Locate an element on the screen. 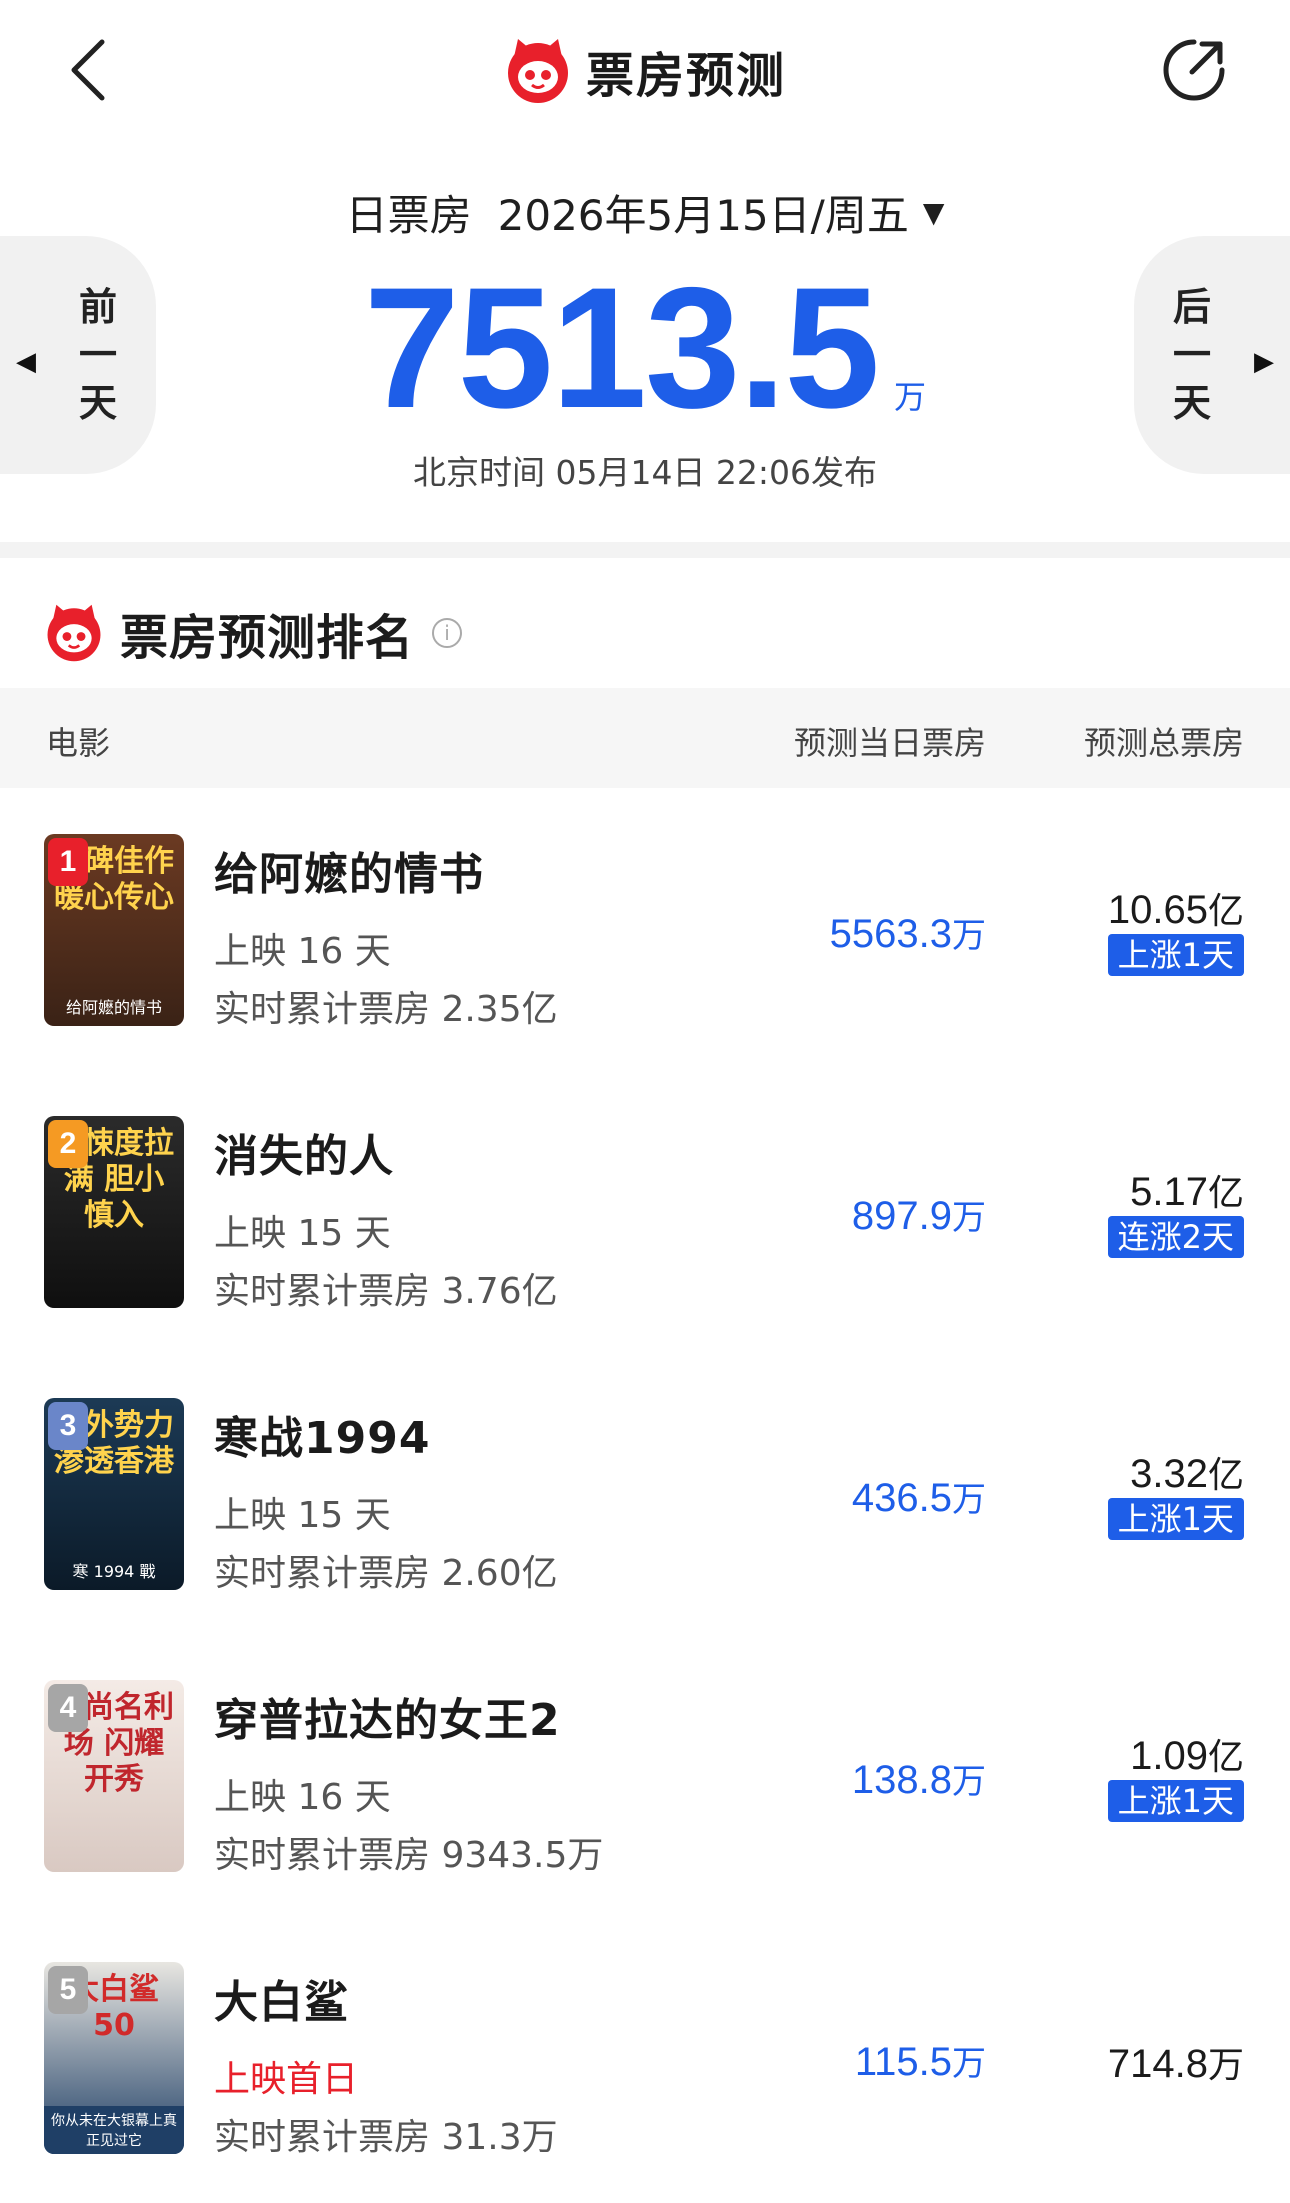  movie-poster: 惊悚度拉满 胆小慎入 2 is located at coordinates (114, 1212).